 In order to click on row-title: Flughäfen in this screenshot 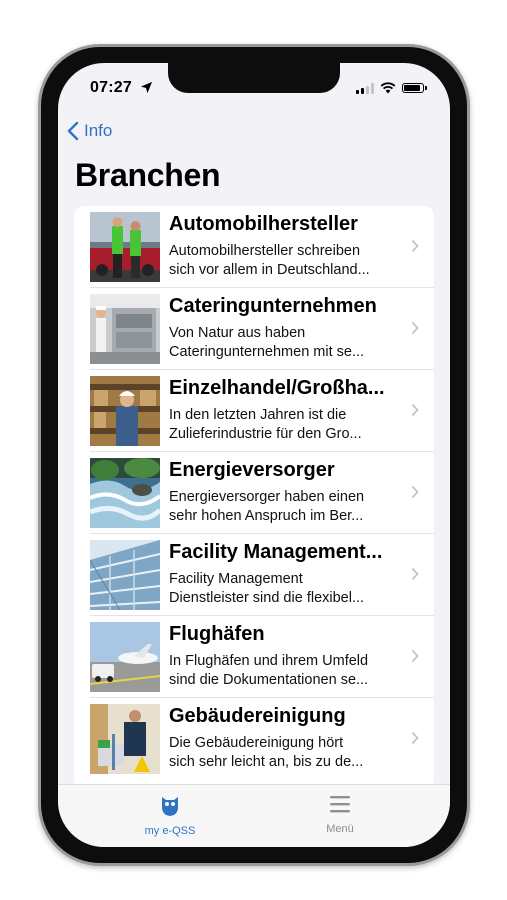, I will do `click(217, 634)`.